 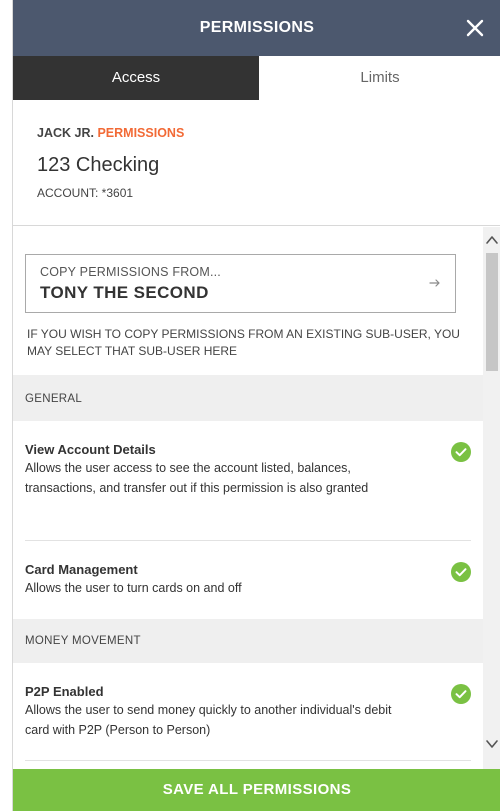 What do you see at coordinates (136, 78) in the screenshot?
I see `tab-access: Access` at bounding box center [136, 78].